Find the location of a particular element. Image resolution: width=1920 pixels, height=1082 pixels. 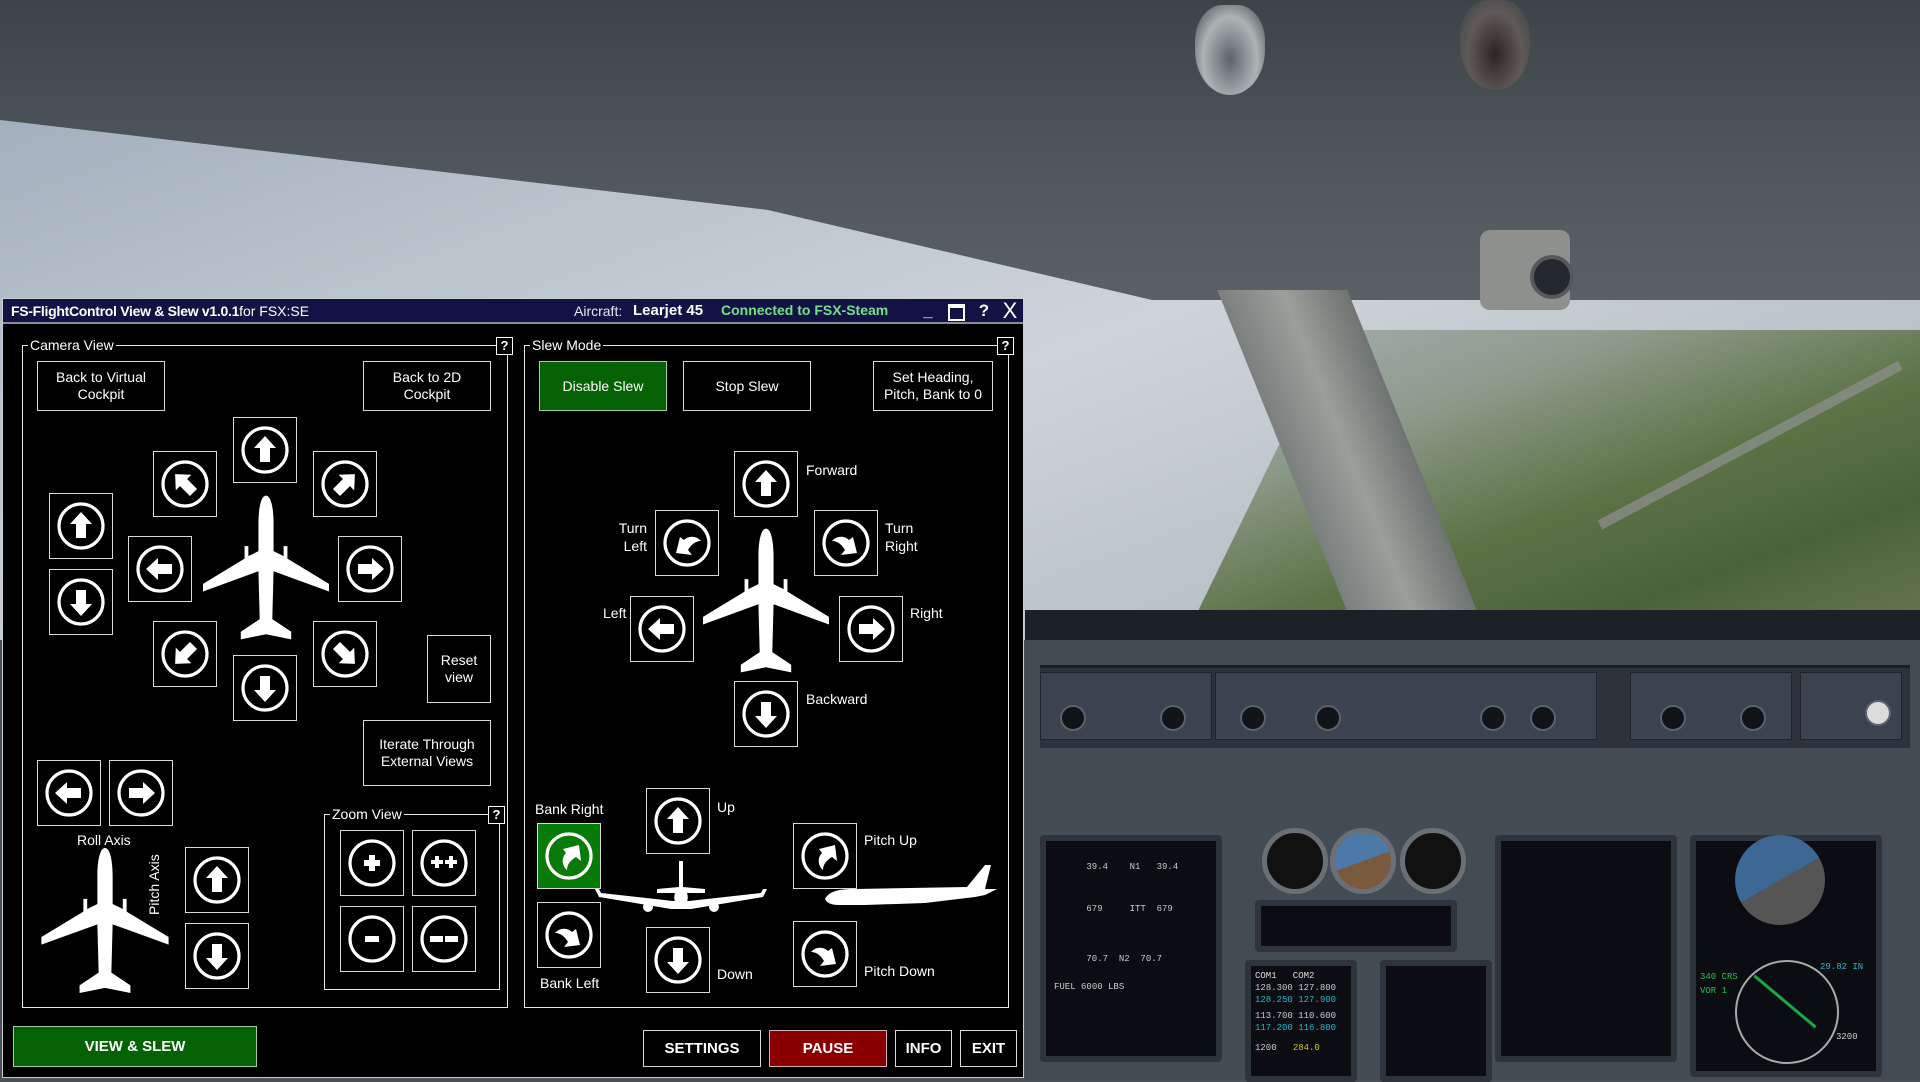

roll-left-button is located at coordinates (69, 793).